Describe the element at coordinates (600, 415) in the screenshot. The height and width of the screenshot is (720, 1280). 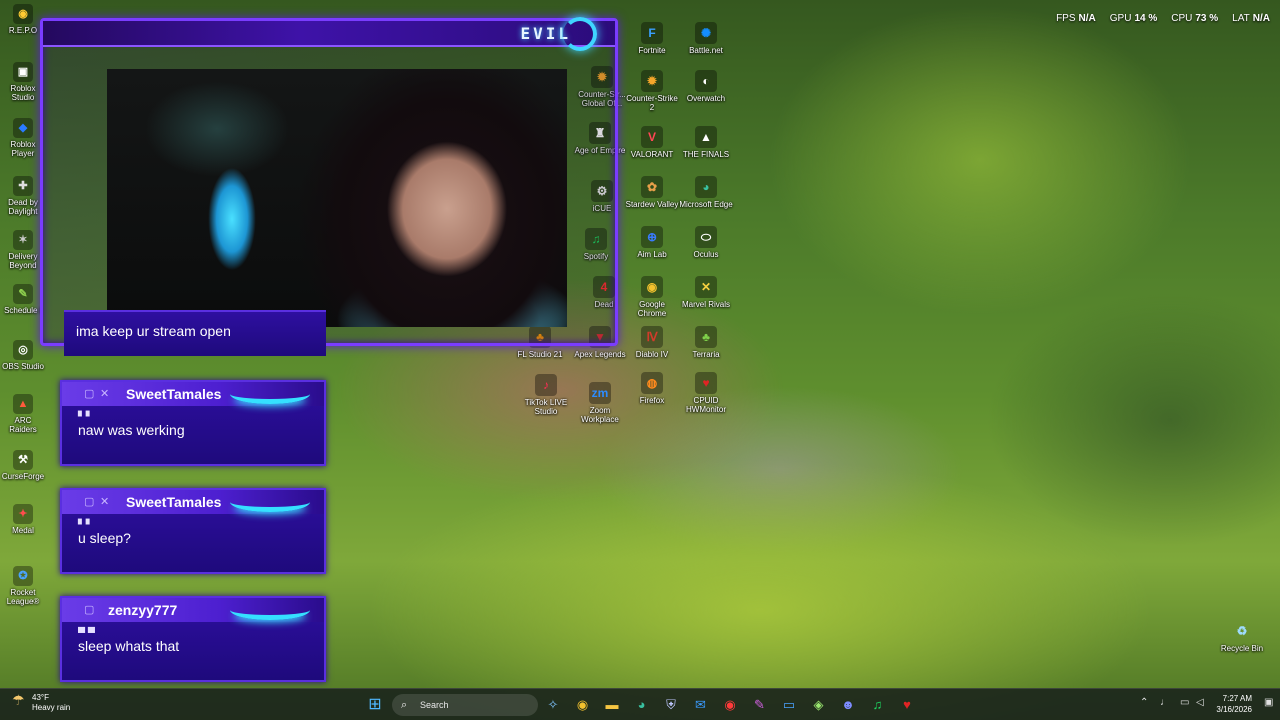
I see `desktop-shortcut-label: Zoom Workplace` at that location.